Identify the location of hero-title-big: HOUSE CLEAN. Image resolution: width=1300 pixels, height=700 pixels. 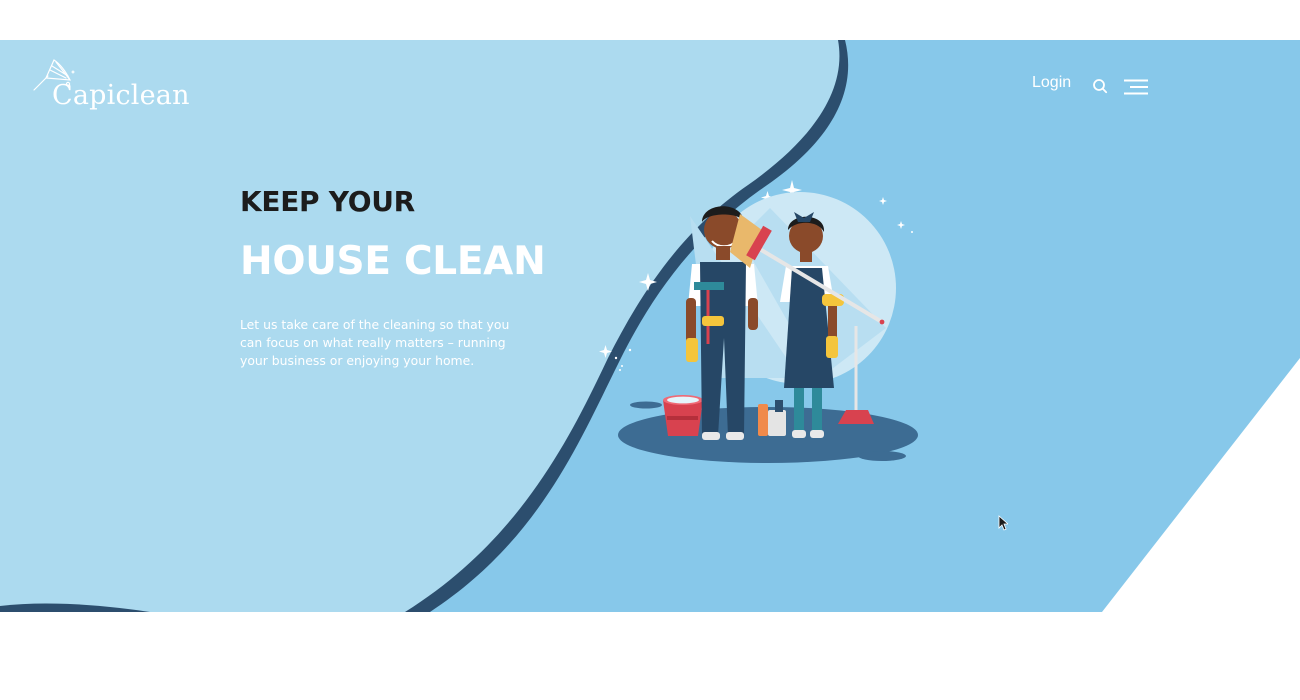
(393, 261).